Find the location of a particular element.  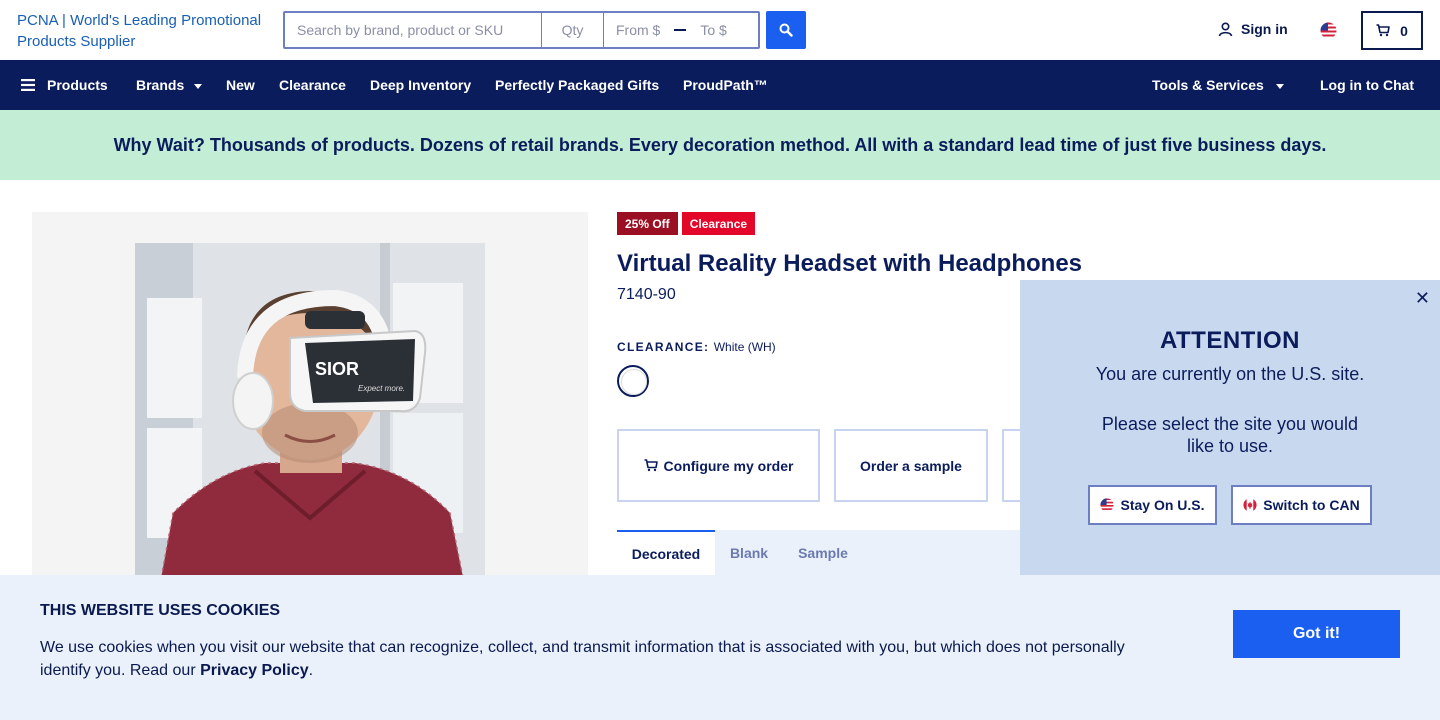

nav-chat-login: Log in to Chat is located at coordinates (1367, 85).